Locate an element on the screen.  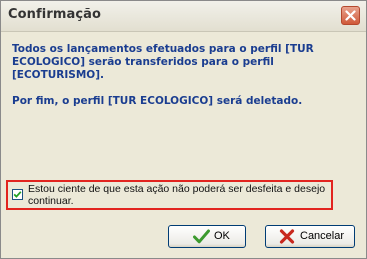
check-icon is located at coordinates (17, 194).